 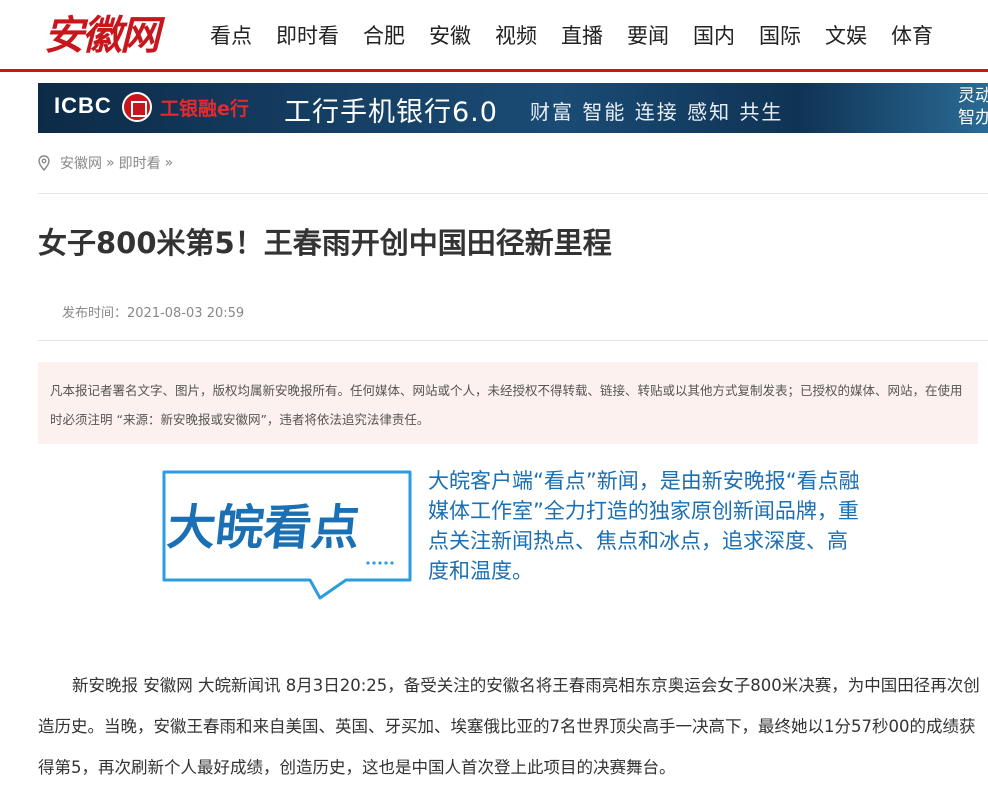 What do you see at coordinates (83, 105) in the screenshot?
I see `banner-brand: ICBC` at bounding box center [83, 105].